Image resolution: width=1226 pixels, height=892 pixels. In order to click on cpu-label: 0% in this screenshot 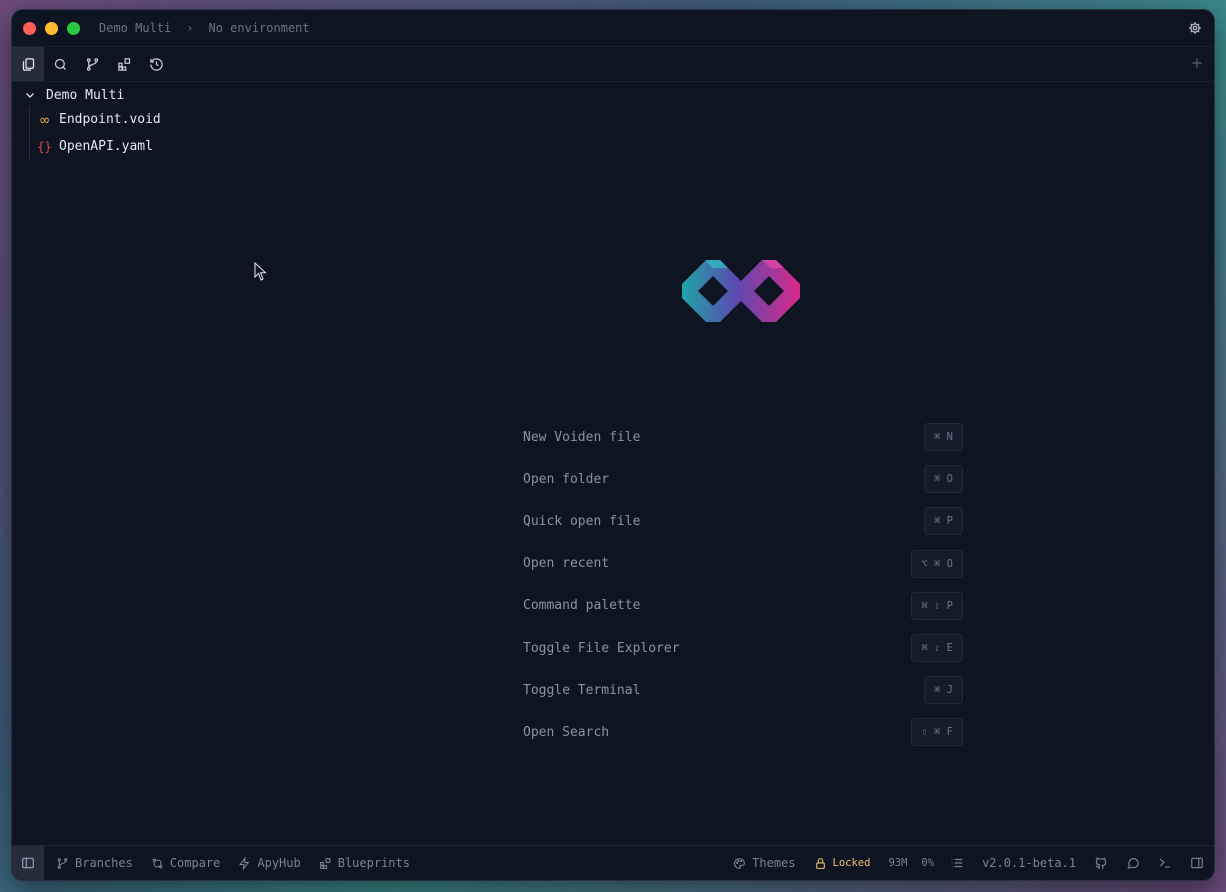, I will do `click(928, 863)`.